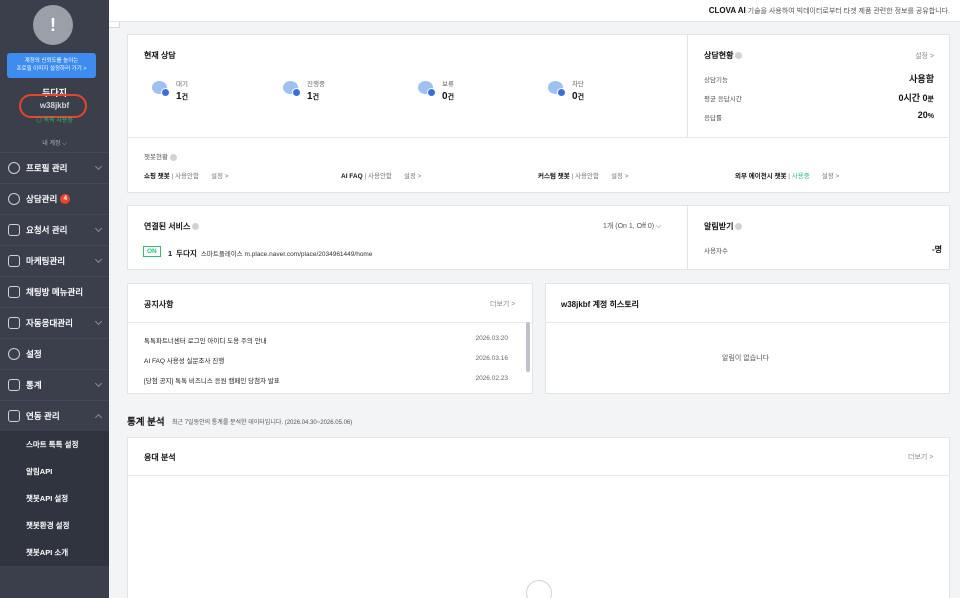 This screenshot has width=960, height=598. What do you see at coordinates (54, 353) in the screenshot?
I see `menu-settings: 설정` at bounding box center [54, 353].